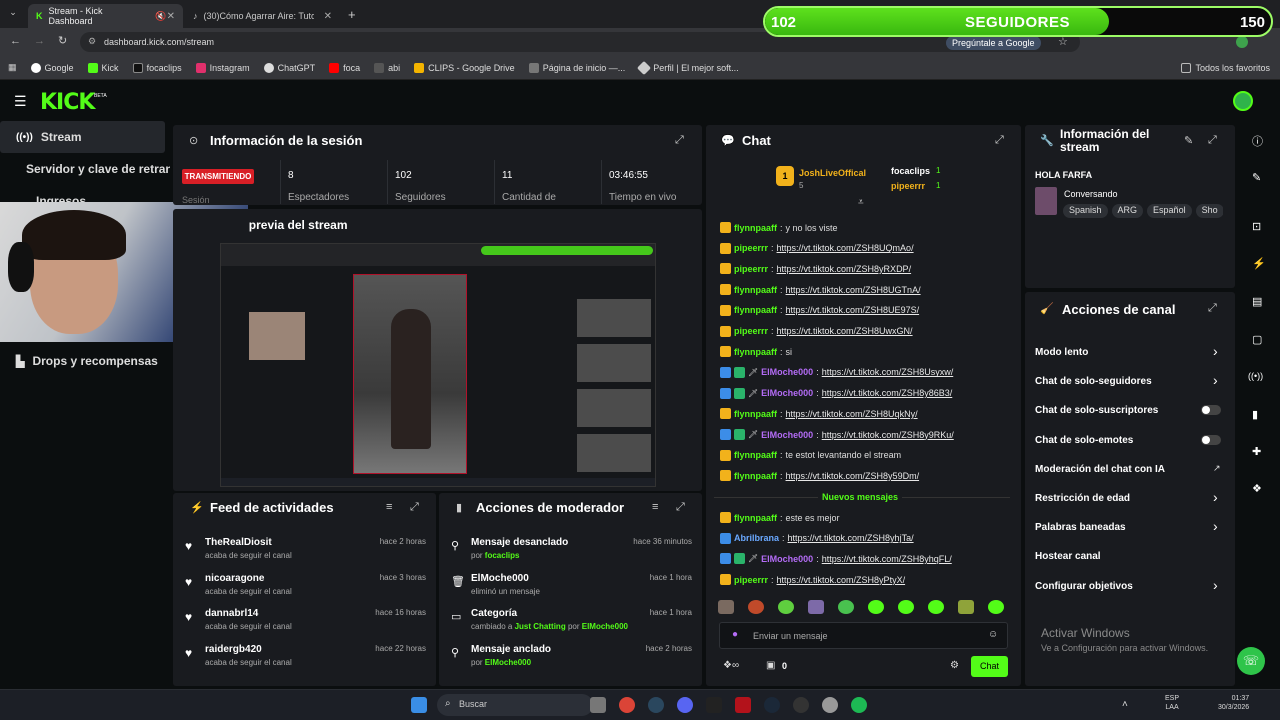 The image size is (1280, 720). What do you see at coordinates (841, 580) in the screenshot?
I see `chat-link: https://vt.tiktok.com/ZSH8yPtyX/` at bounding box center [841, 580].